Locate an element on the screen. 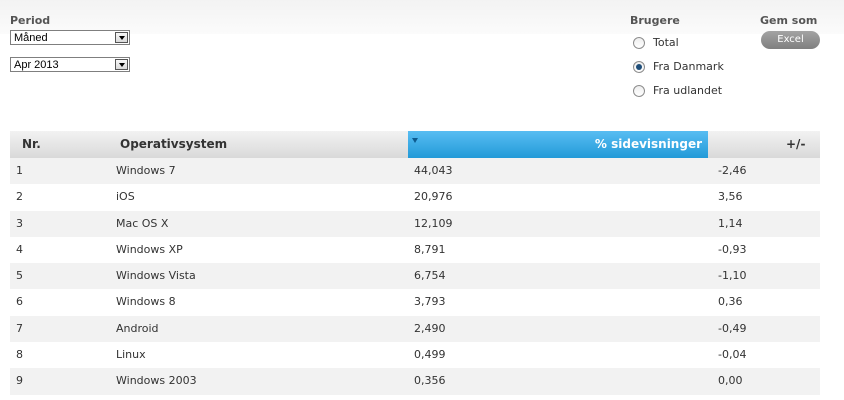  column-header-pct-label: % sidevisninger is located at coordinates (648, 144).